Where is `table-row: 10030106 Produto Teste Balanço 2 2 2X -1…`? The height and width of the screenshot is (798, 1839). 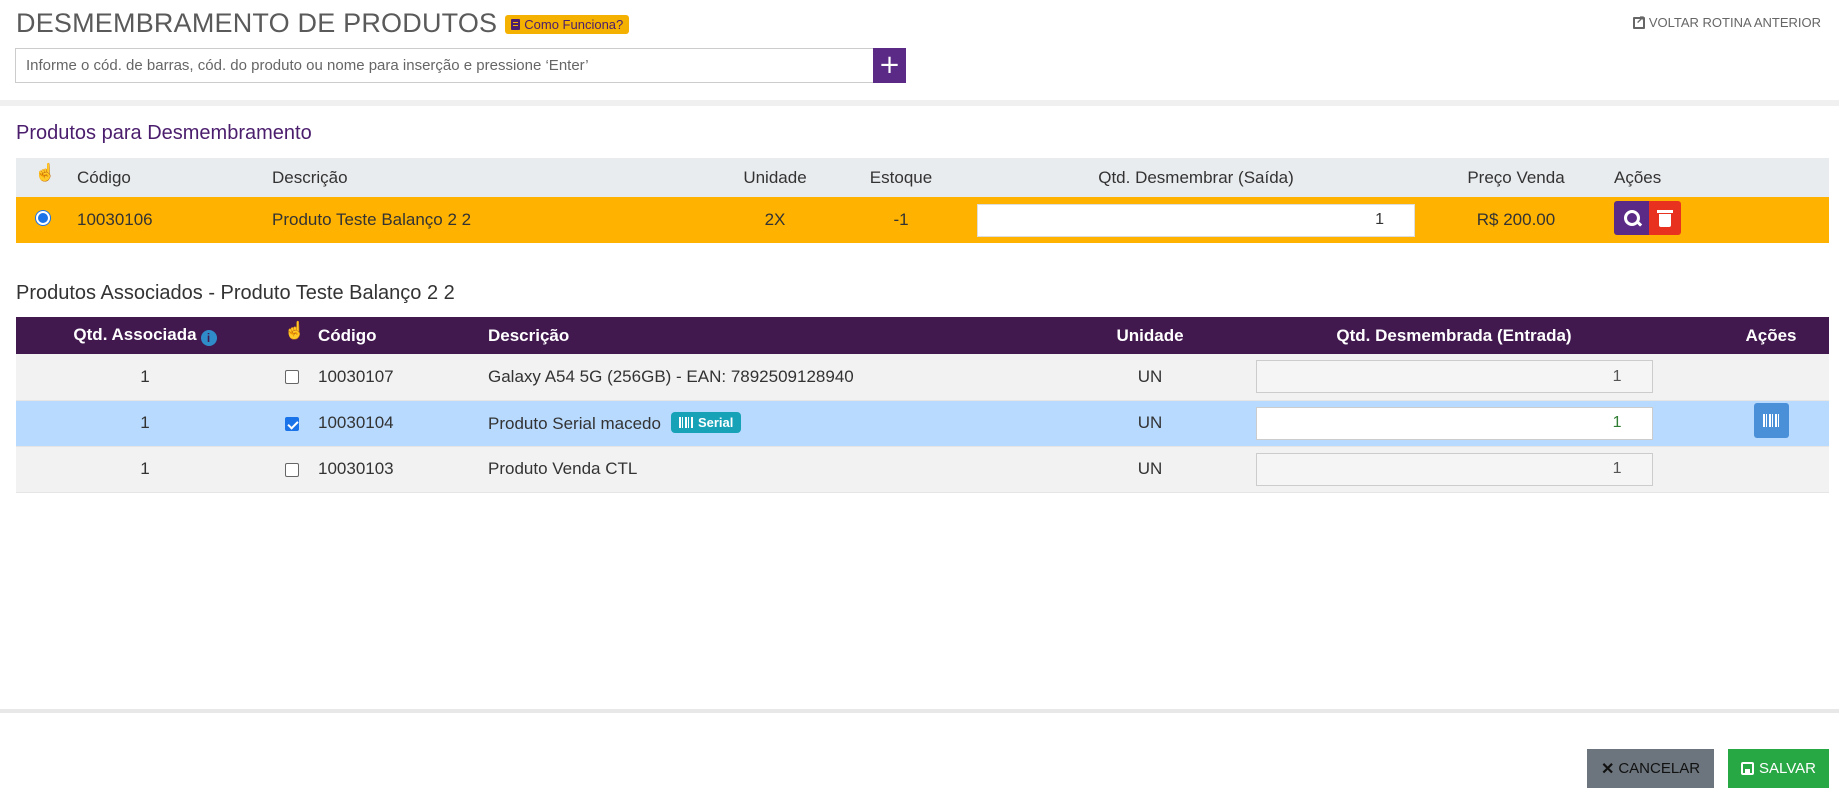
table-row: 10030106 Produto Teste Balanço 2 2 2X -1… is located at coordinates (922, 220).